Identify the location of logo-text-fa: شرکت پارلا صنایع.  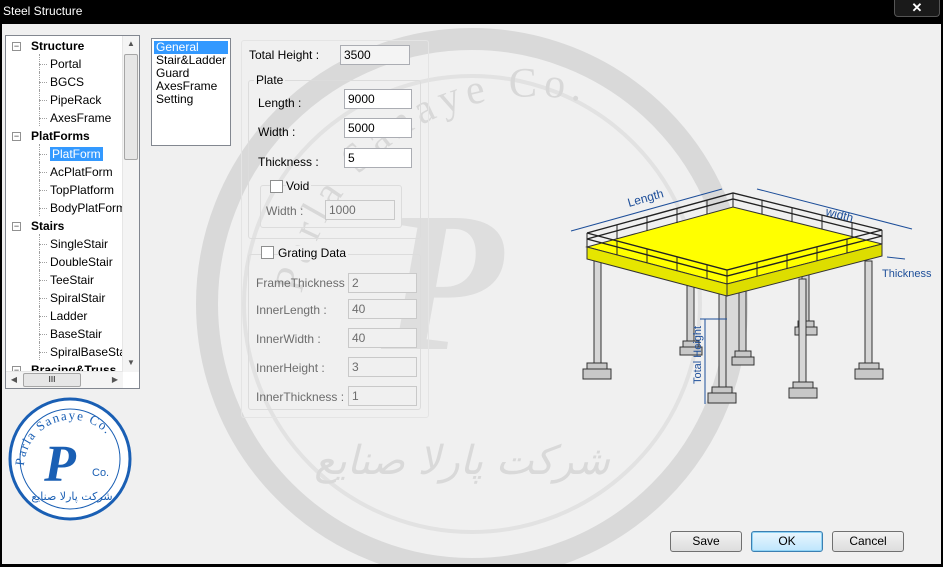
(71, 496).